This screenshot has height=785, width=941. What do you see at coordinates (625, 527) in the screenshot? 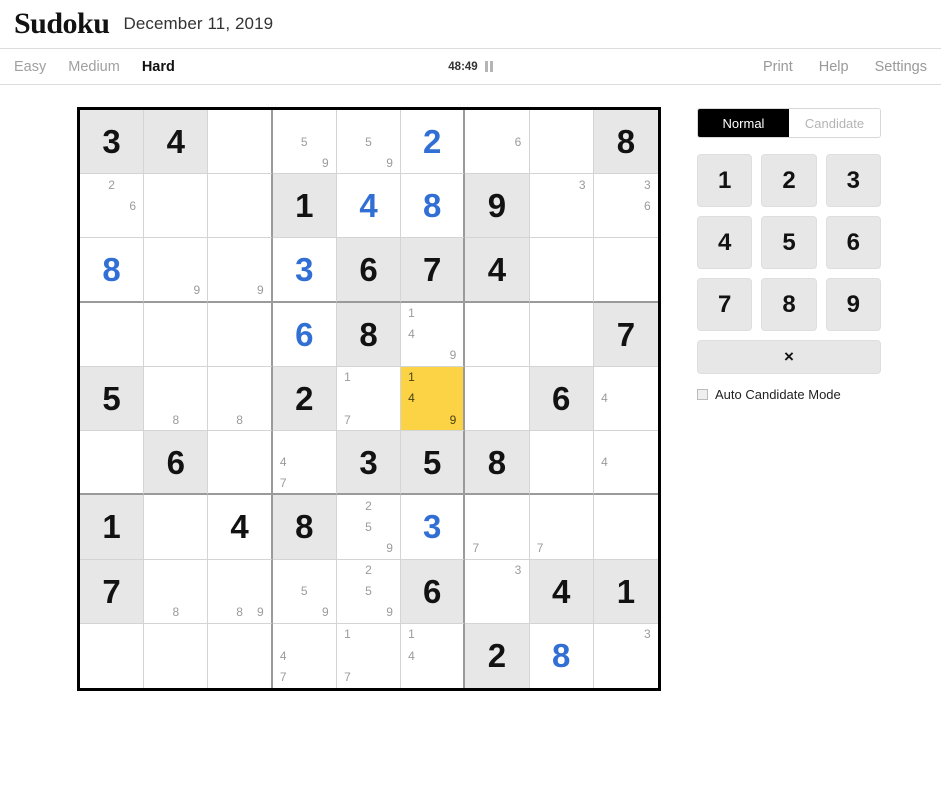
I see `cell-r7c9` at bounding box center [625, 527].